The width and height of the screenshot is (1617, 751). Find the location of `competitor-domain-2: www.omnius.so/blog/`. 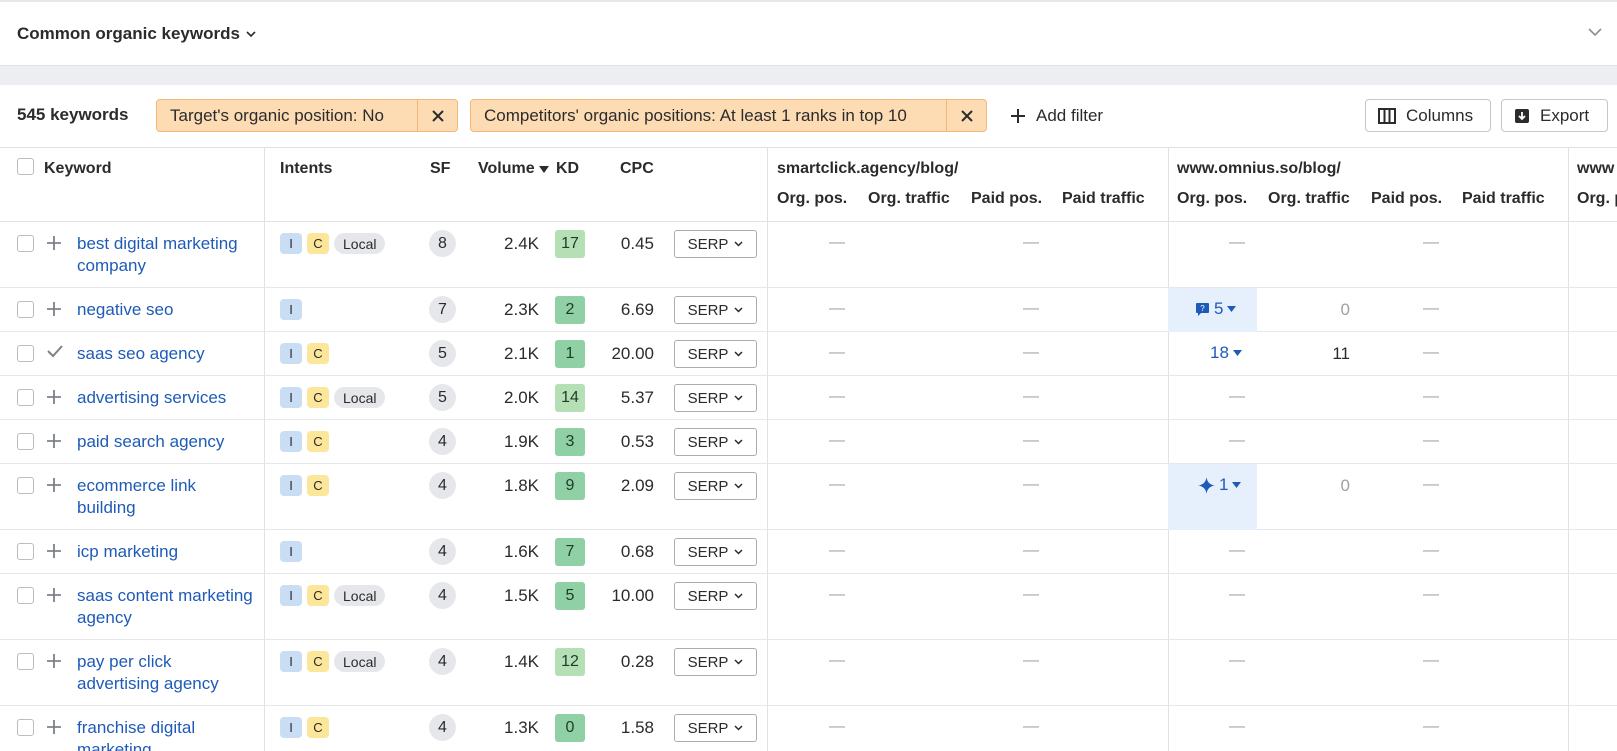

competitor-domain-2: www.omnius.so/blog/ is located at coordinates (1259, 169).